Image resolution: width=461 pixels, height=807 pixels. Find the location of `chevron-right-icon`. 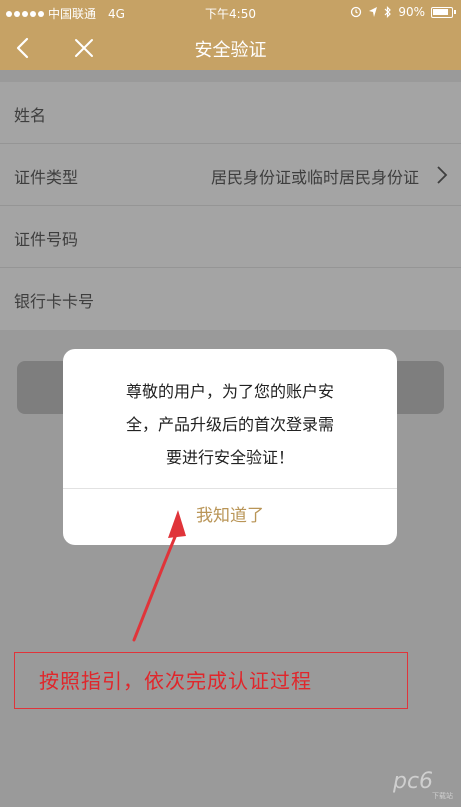

chevron-right-icon is located at coordinates (442, 175).